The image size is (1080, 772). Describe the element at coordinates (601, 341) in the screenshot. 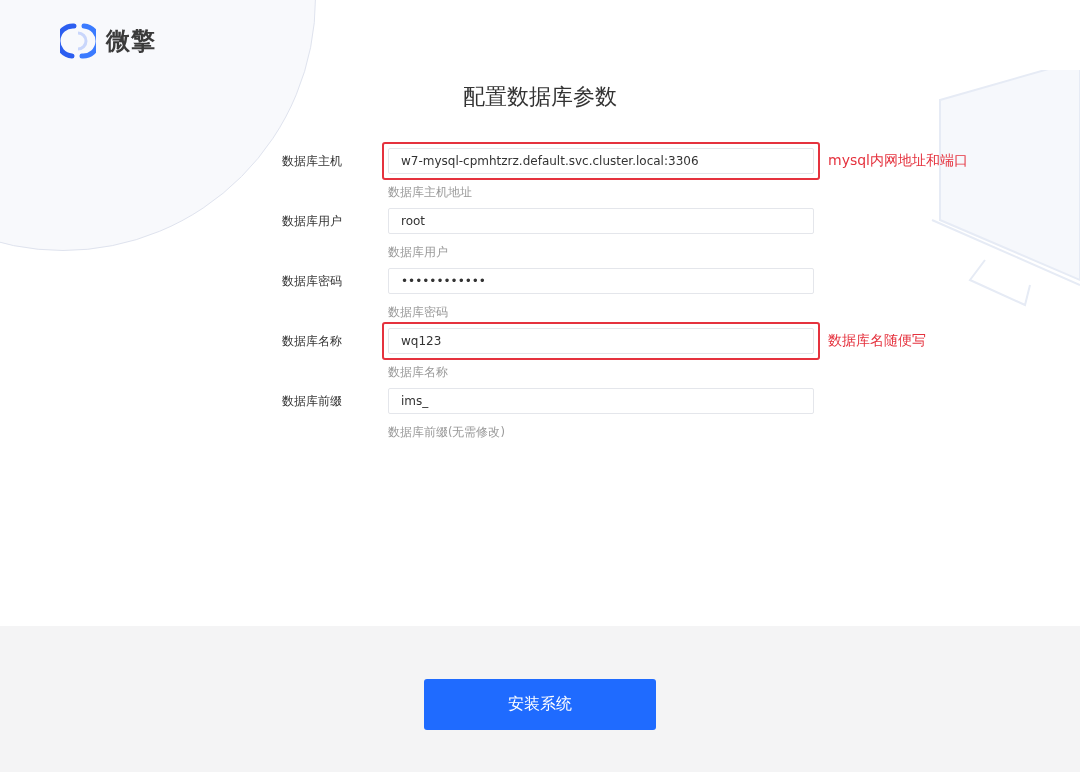

I see `input-field: wq123` at that location.